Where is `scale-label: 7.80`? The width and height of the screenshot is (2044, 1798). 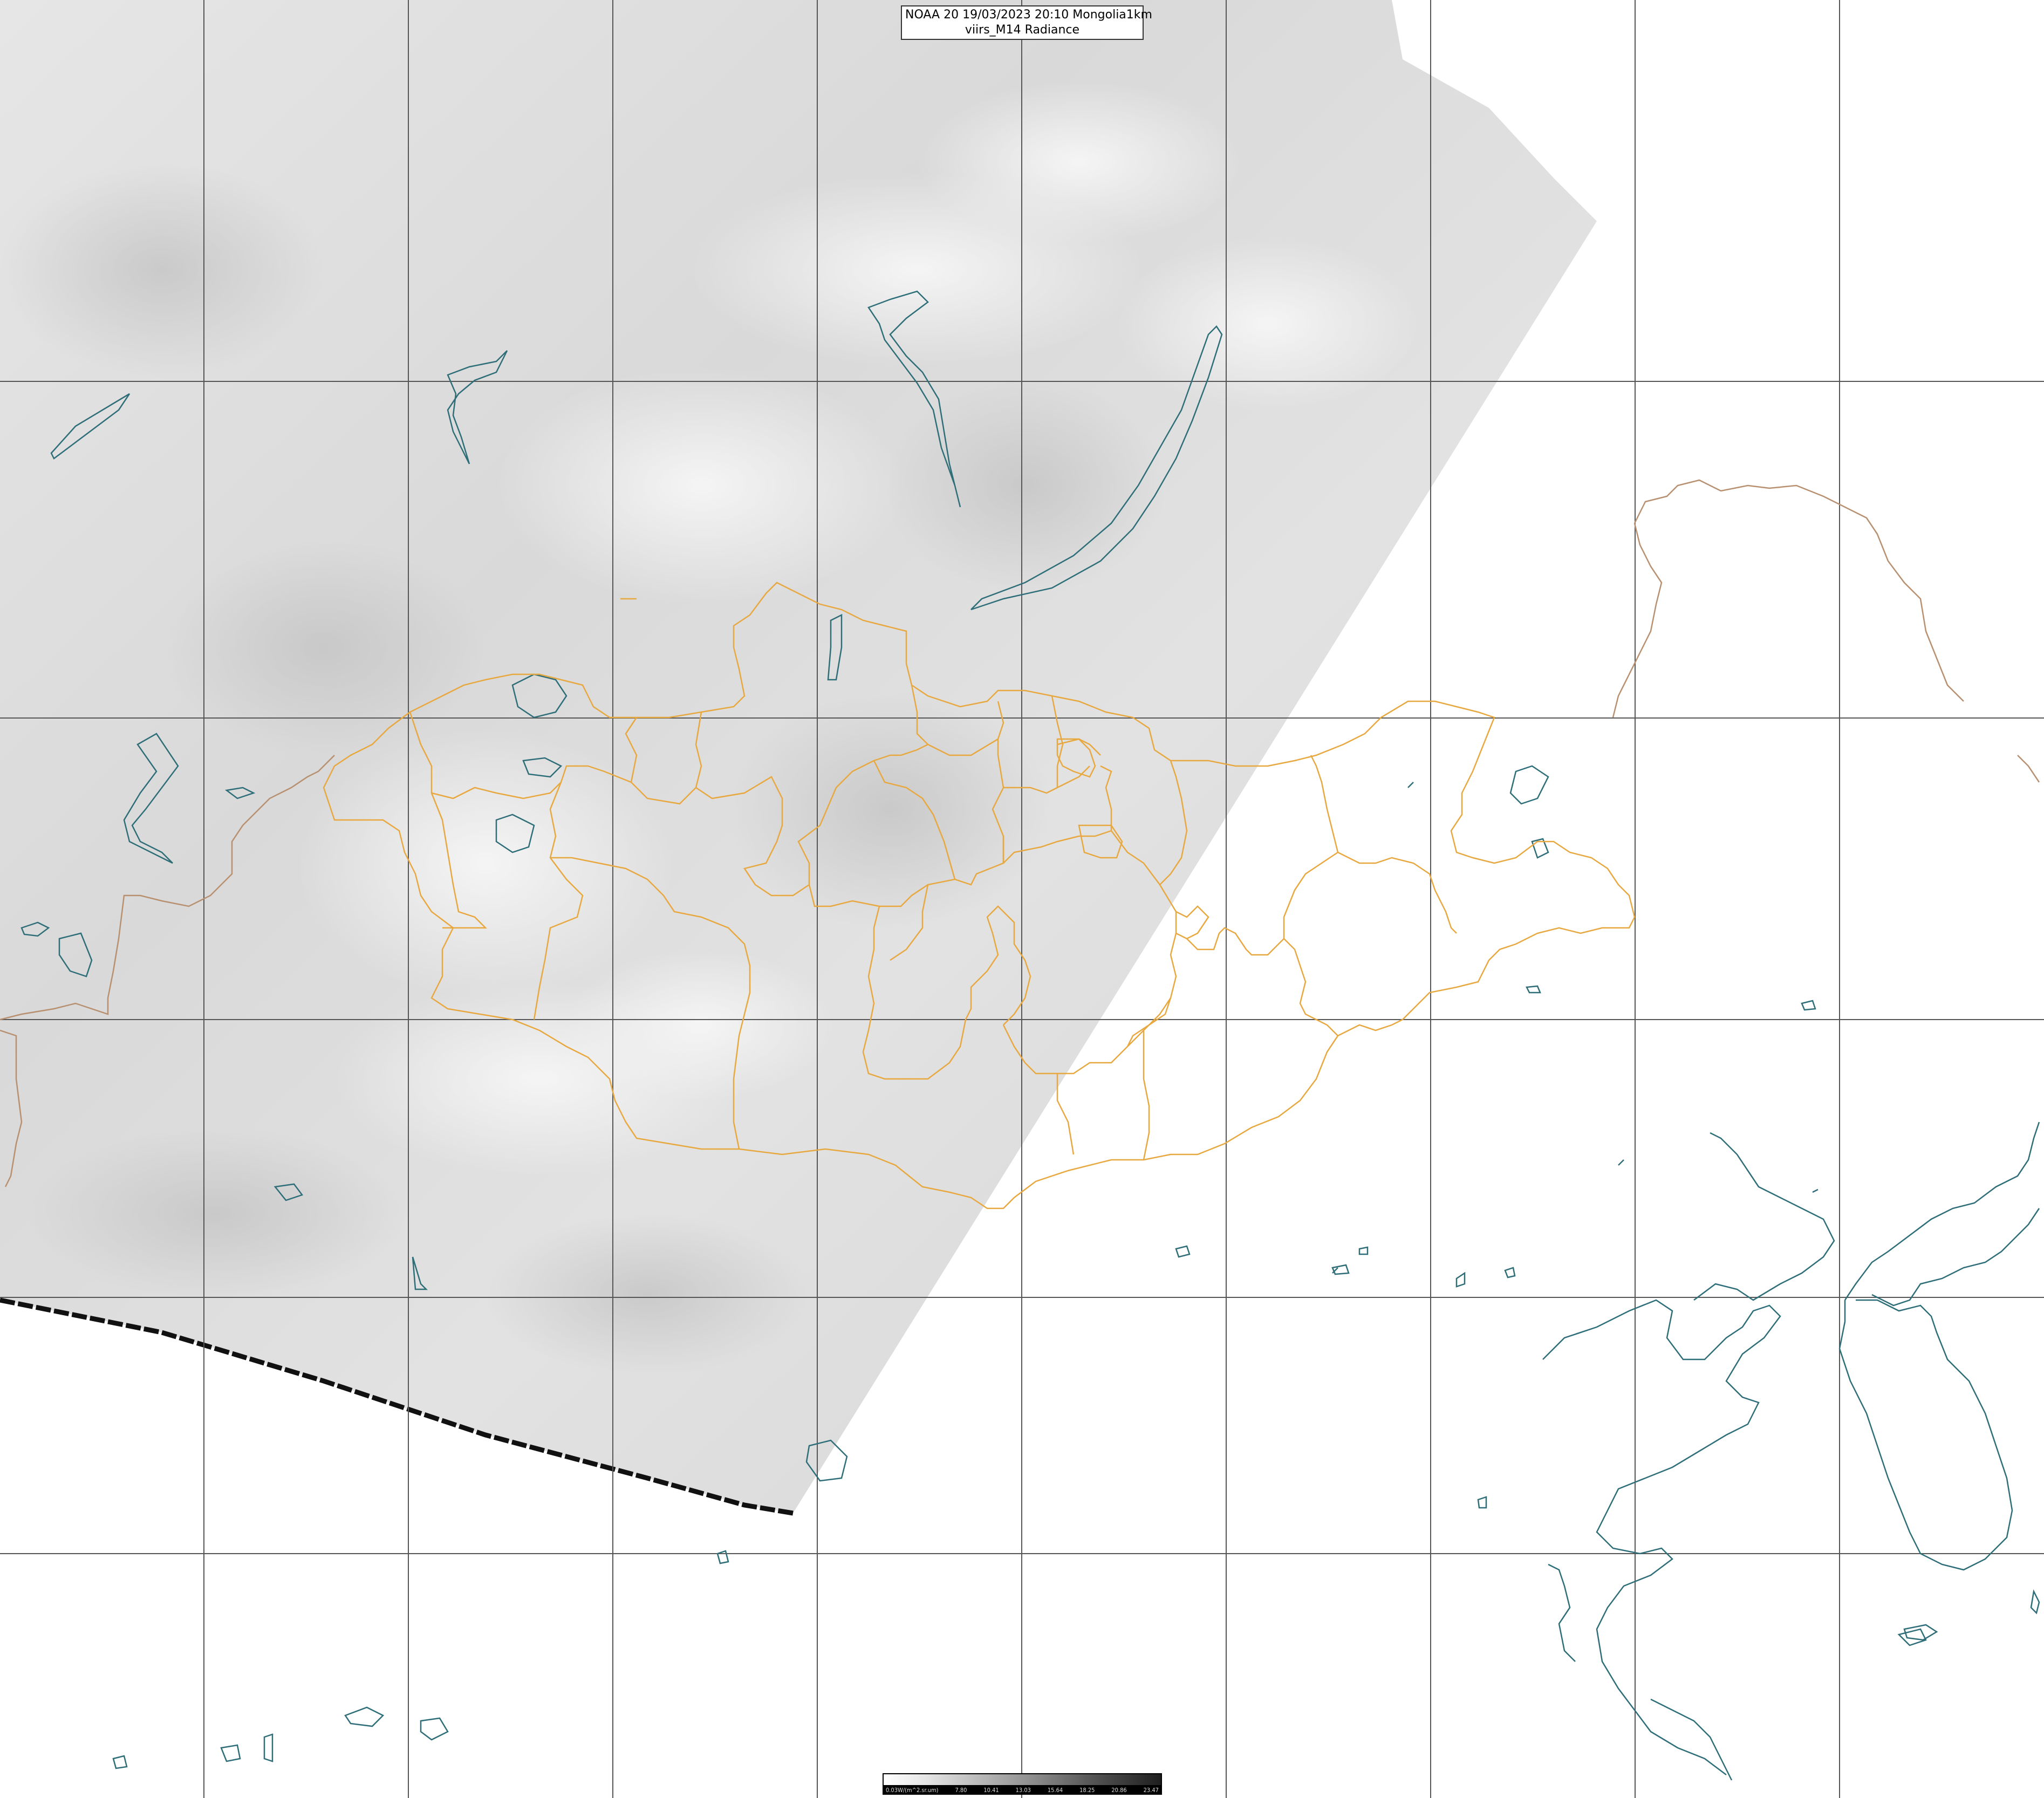
scale-label: 7.80 is located at coordinates (961, 1790).